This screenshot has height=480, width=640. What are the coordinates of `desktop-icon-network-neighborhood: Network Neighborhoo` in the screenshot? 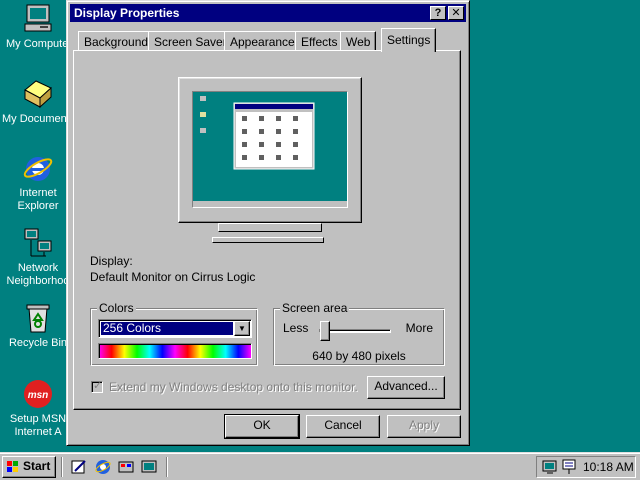 It's located at (38, 257).